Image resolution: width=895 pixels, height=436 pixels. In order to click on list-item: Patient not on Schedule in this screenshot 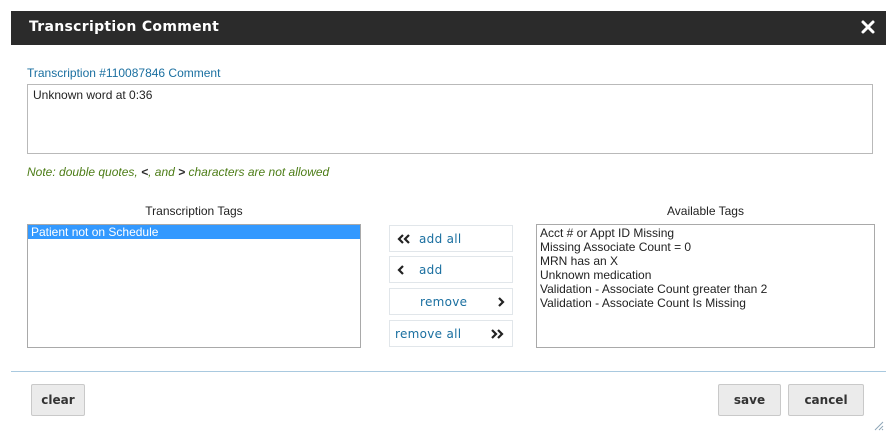, I will do `click(194, 232)`.